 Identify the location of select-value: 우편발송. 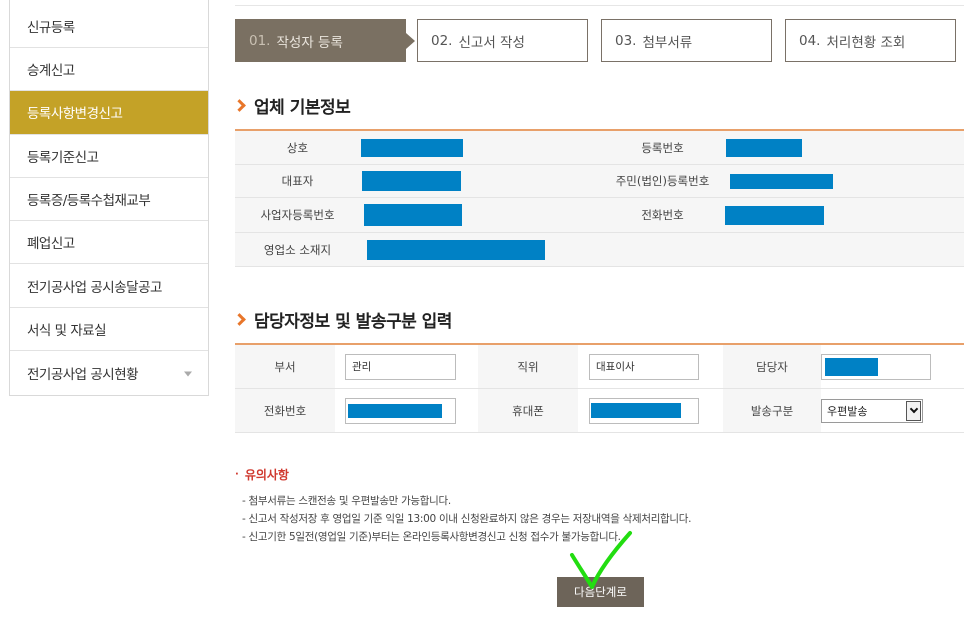
(847, 411).